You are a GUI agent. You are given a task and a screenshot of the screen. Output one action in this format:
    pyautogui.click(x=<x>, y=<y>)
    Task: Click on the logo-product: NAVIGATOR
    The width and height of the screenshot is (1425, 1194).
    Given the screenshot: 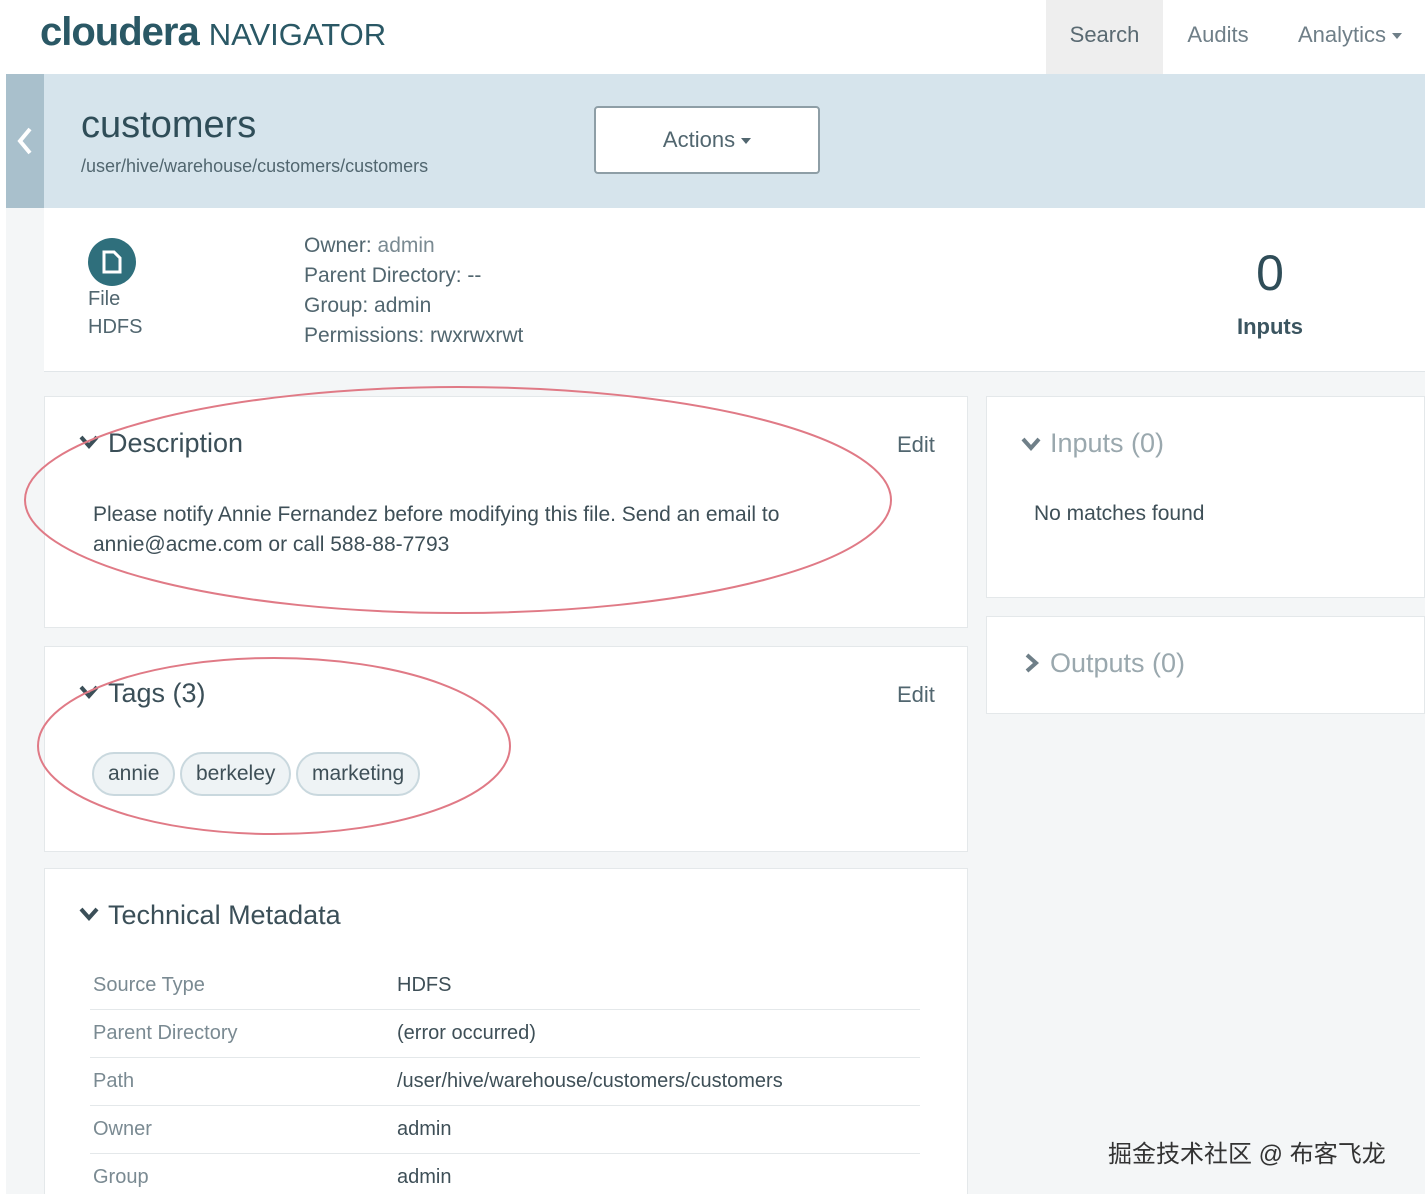 What is the action you would take?
    pyautogui.click(x=297, y=34)
    